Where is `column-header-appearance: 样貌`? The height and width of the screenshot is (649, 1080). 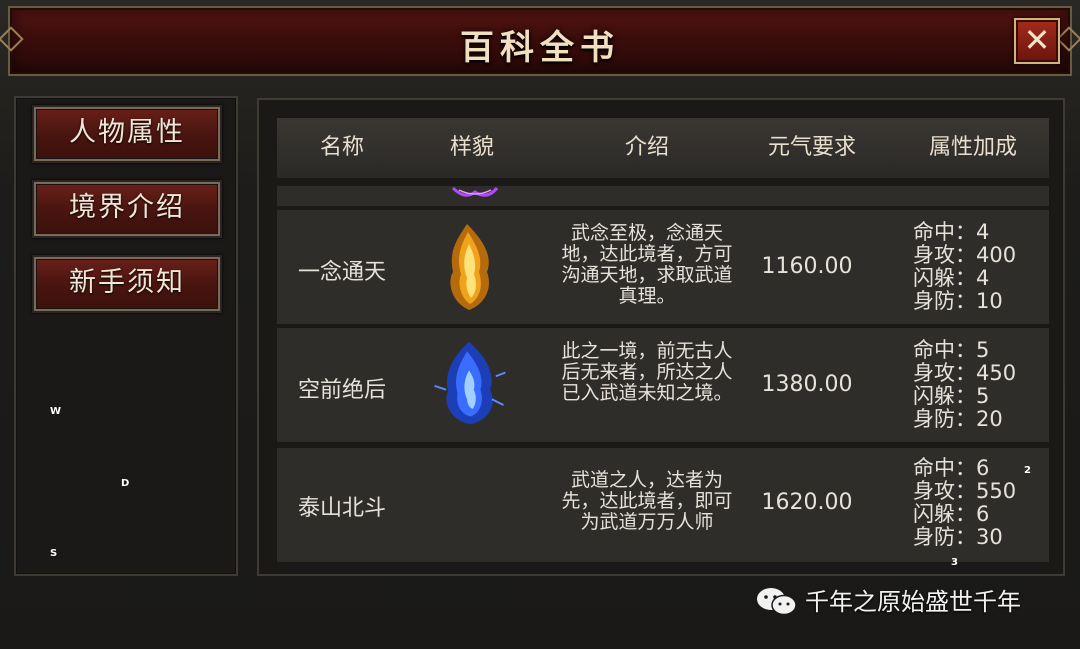
column-header-appearance: 样貌 is located at coordinates (471, 147).